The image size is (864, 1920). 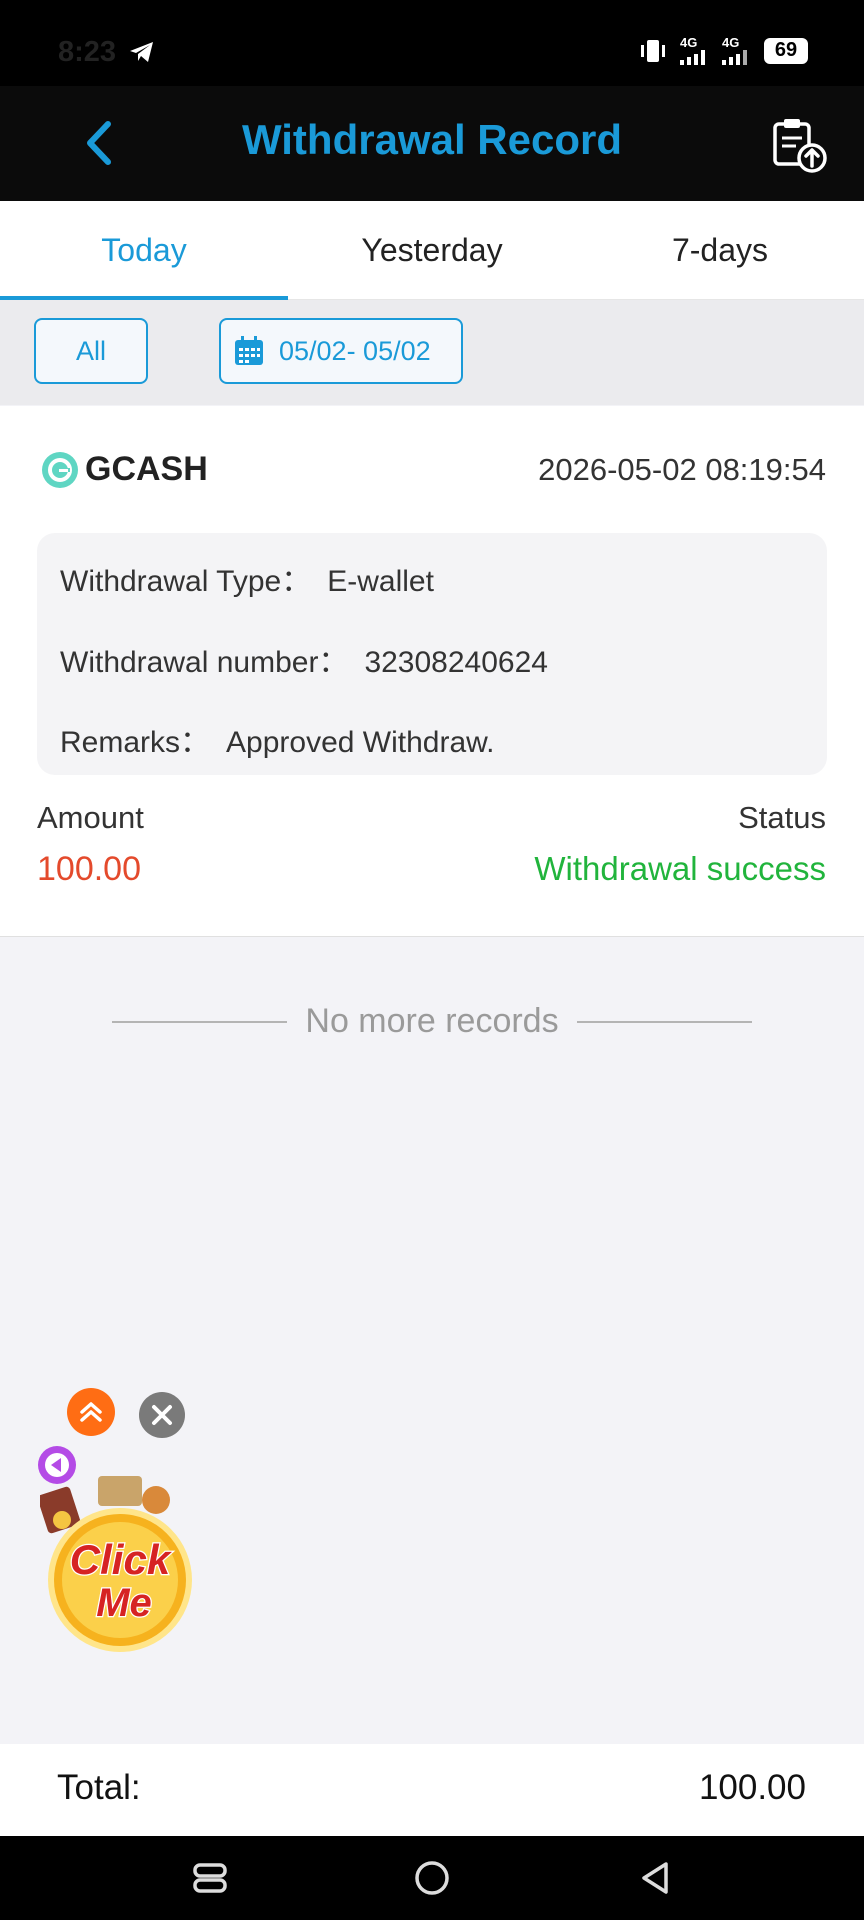 What do you see at coordinates (204, 662) in the screenshot?
I see `withdrawal-number-label: Withdrawal number：` at bounding box center [204, 662].